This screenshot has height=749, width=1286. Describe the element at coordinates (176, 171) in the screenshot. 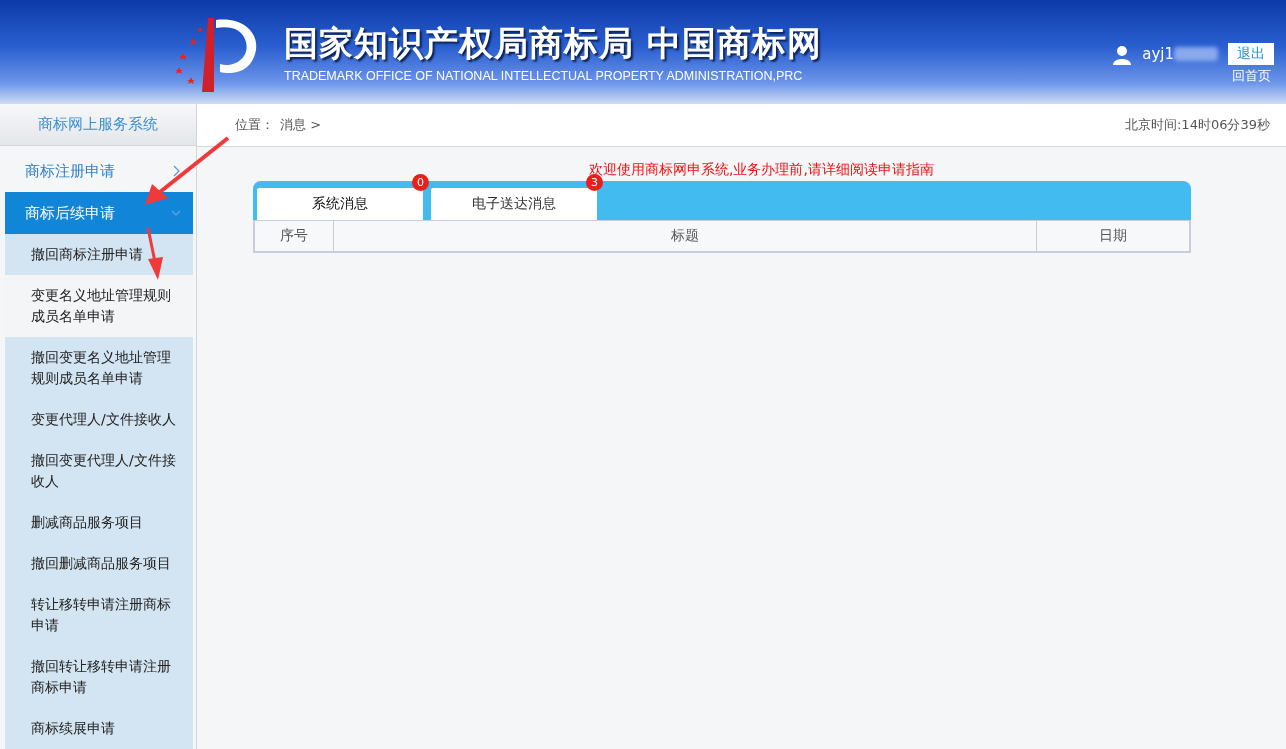

I see `chevron-icon` at that location.